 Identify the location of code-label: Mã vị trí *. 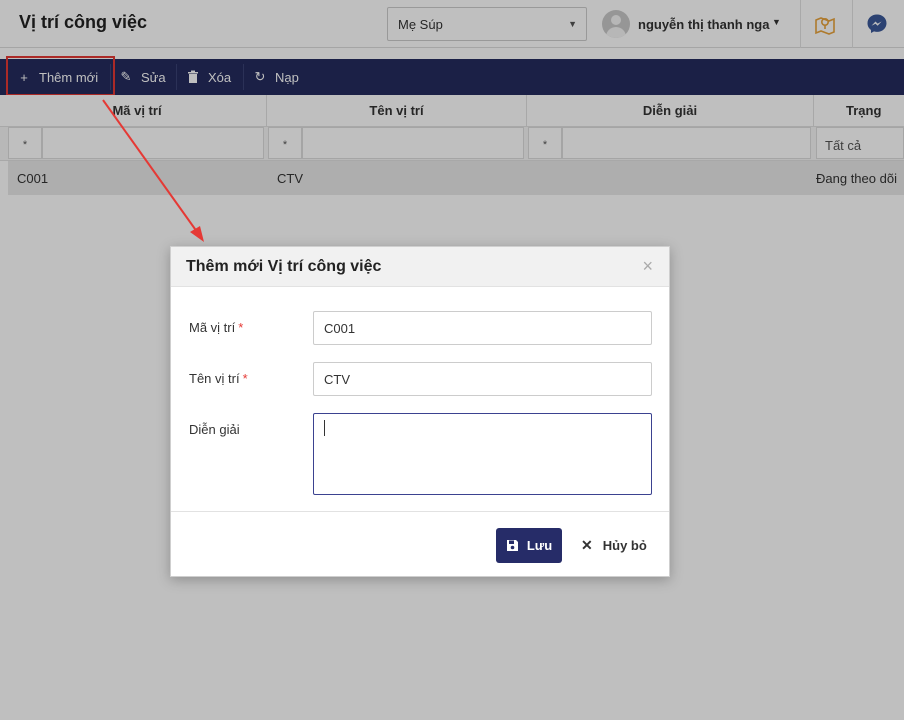
(216, 327).